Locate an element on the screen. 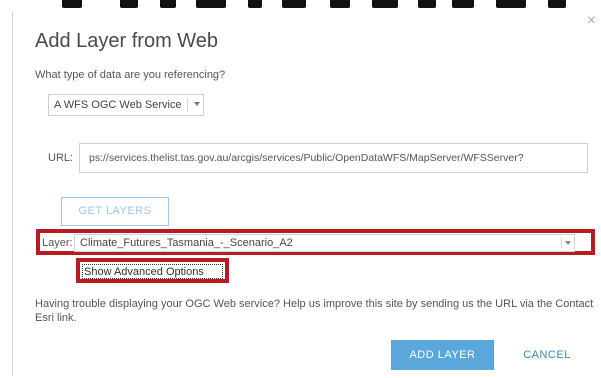 The width and height of the screenshot is (601, 378). advanced-options-highlight-box: Show Advanced Options is located at coordinates (152, 270).